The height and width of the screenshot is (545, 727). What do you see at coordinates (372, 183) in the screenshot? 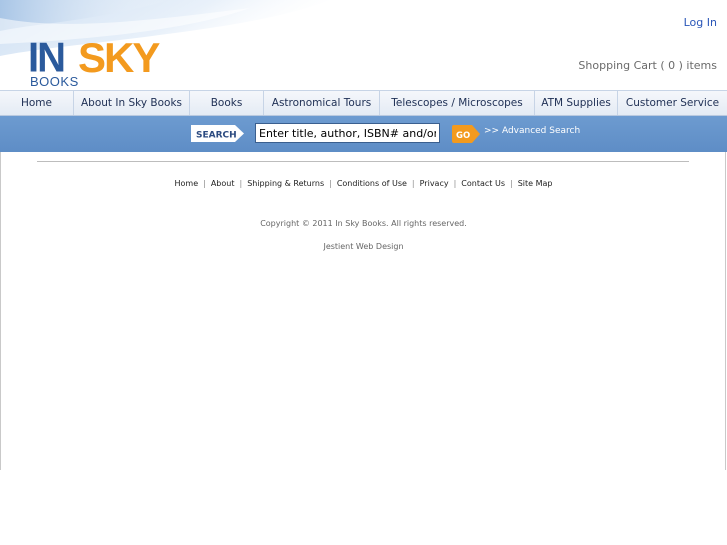
I see `footer-link-conditions-of-use: Conditions of Use` at bounding box center [372, 183].